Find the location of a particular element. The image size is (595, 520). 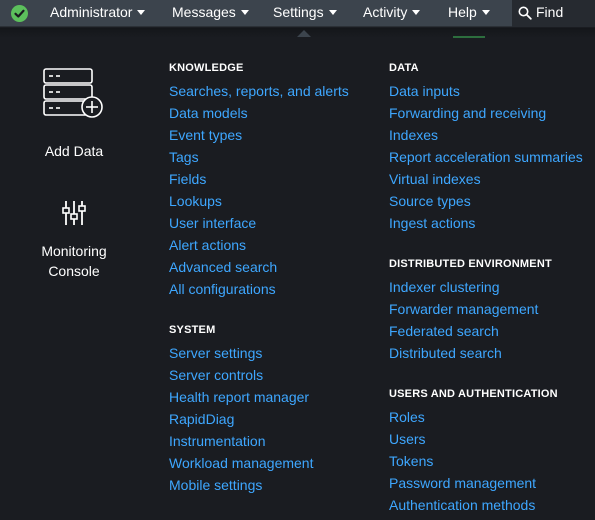

link-forwarding-receiving: Forwarding and receiving is located at coordinates (467, 113).